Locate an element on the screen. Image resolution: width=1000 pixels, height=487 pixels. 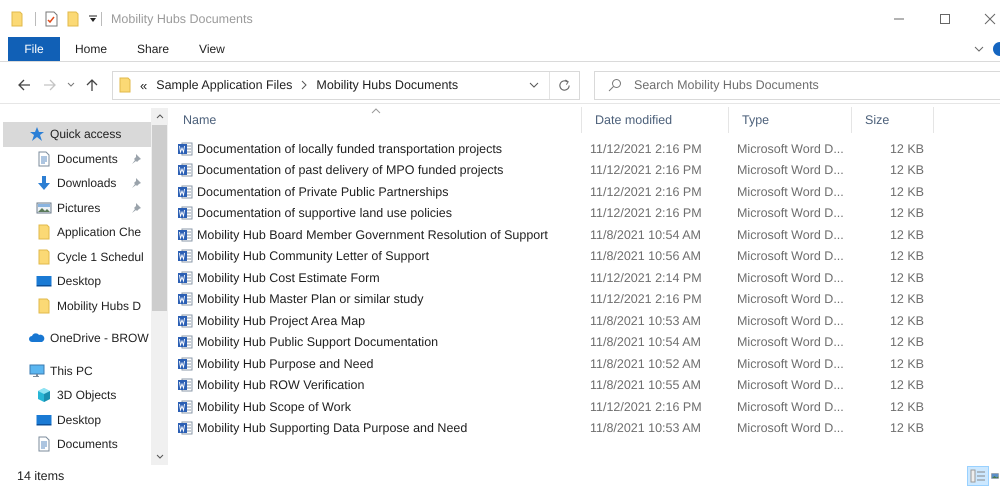
properties-icon is located at coordinates (52, 18).